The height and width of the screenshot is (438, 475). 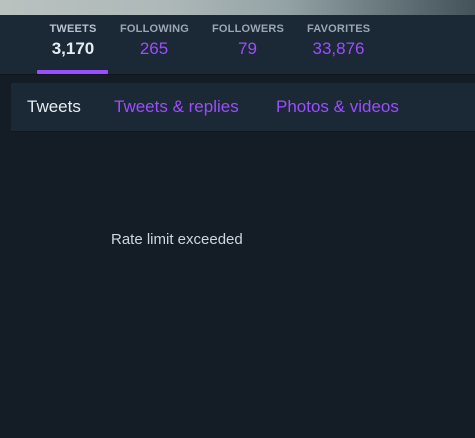 I want to click on stat-favorites-label: FAVORITES, so click(x=339, y=29).